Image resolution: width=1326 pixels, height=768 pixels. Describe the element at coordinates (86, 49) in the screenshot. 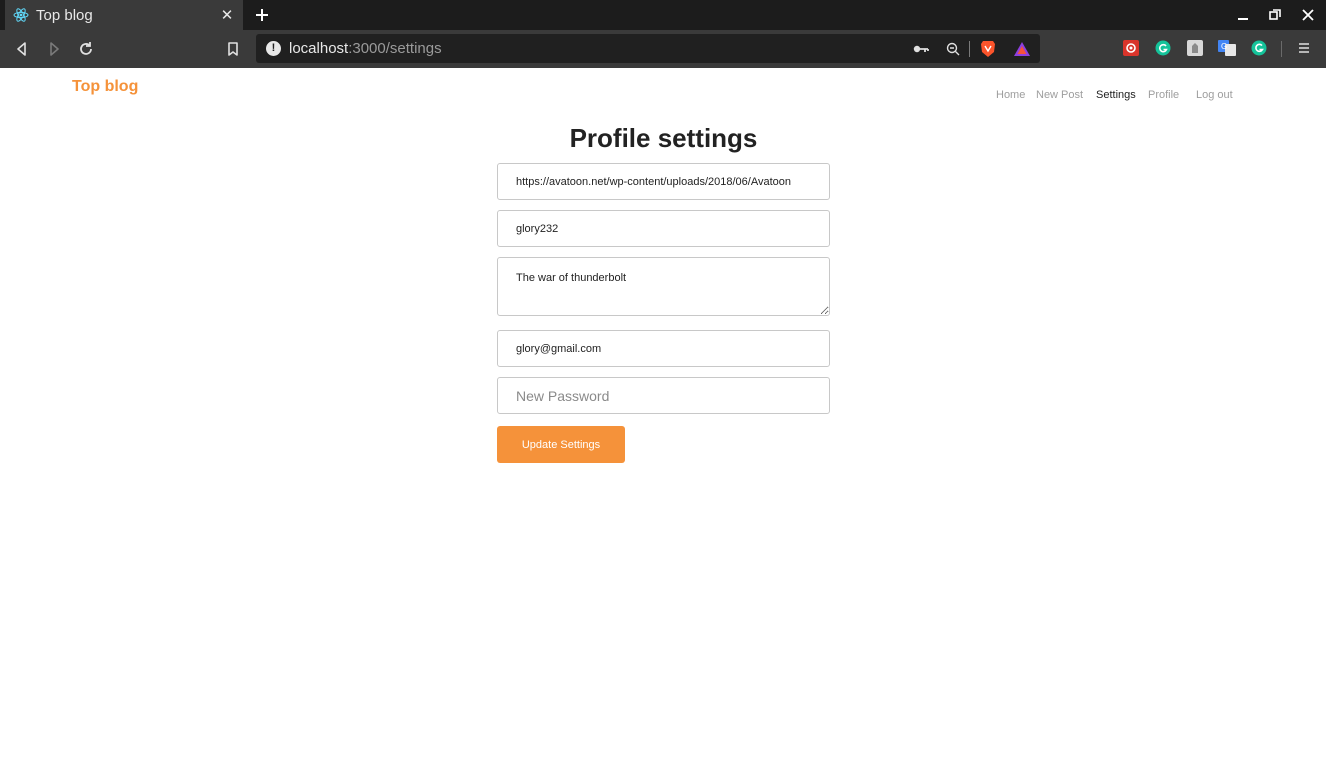

I see `reload-icon` at that location.